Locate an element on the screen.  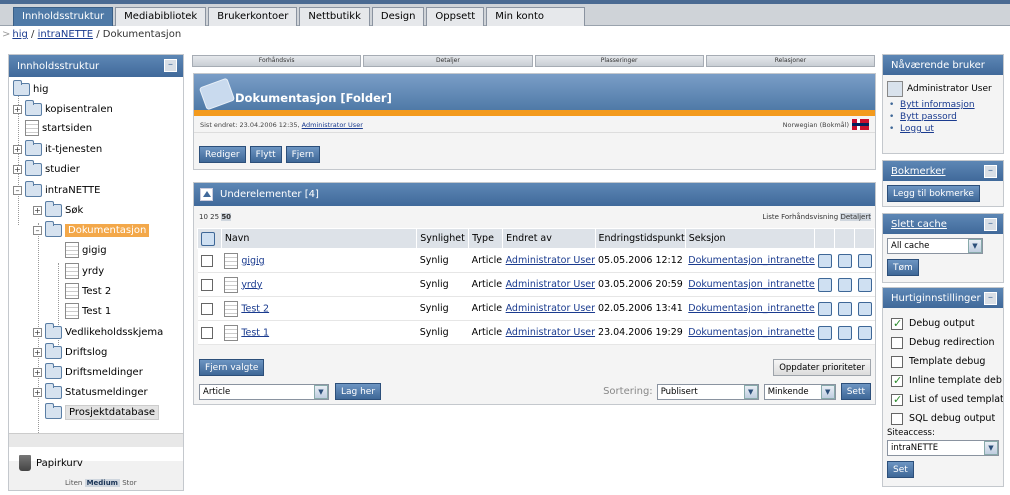
sort-field-select: Publisert ▼ is located at coordinates (707, 391).